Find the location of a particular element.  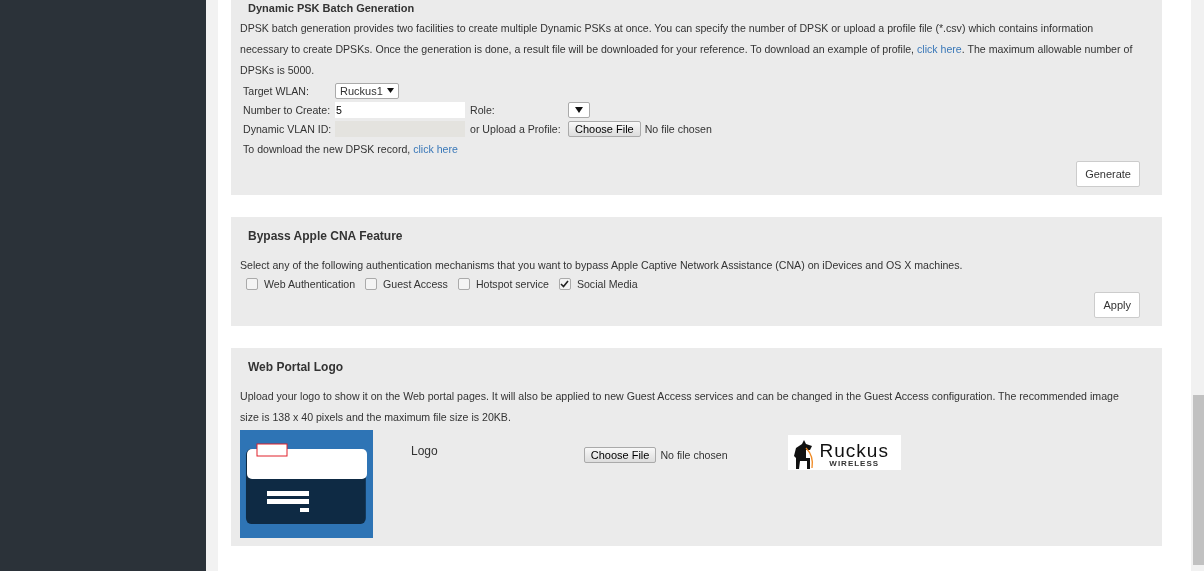

download-record-link: click here is located at coordinates (435, 149).